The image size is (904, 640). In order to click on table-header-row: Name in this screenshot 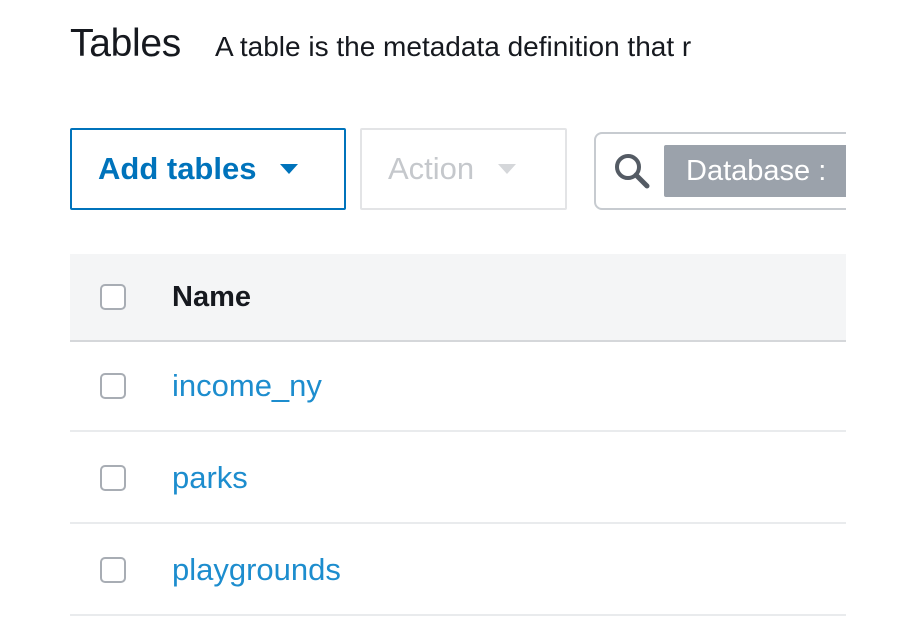, I will do `click(458, 298)`.